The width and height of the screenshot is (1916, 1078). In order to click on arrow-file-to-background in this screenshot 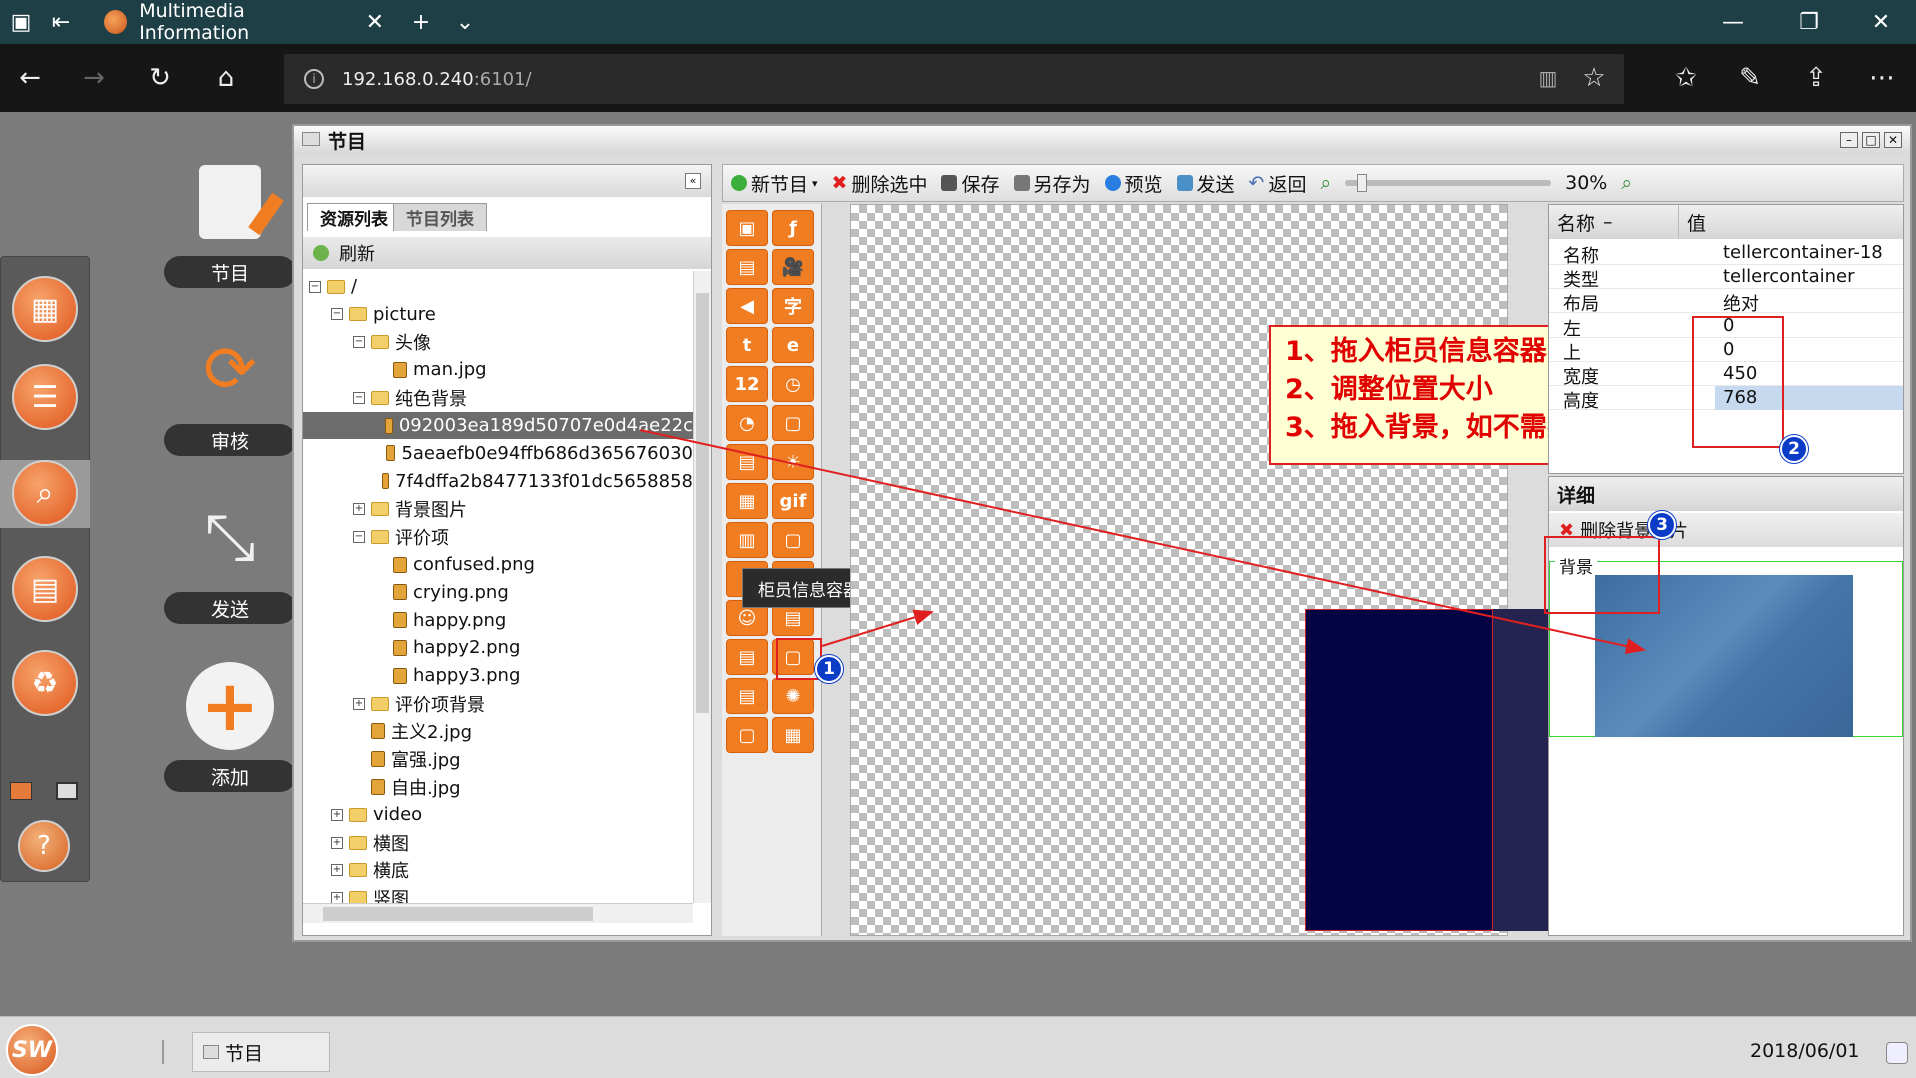, I will do `click(1142, 541)`.